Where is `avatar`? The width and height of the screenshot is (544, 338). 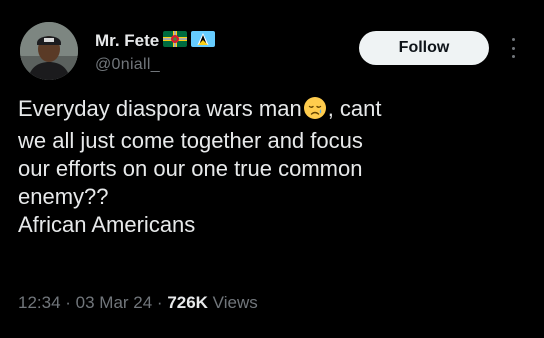
avatar is located at coordinates (49, 51).